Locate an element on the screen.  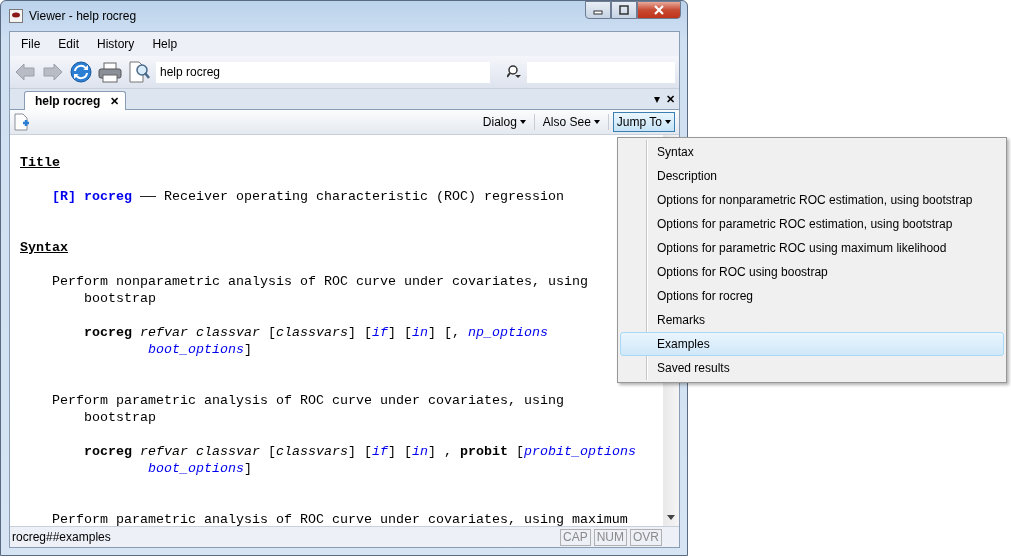
help-text: Perform parametric analysis of ROC curve under covariates, using is located at coordinates (308, 400).